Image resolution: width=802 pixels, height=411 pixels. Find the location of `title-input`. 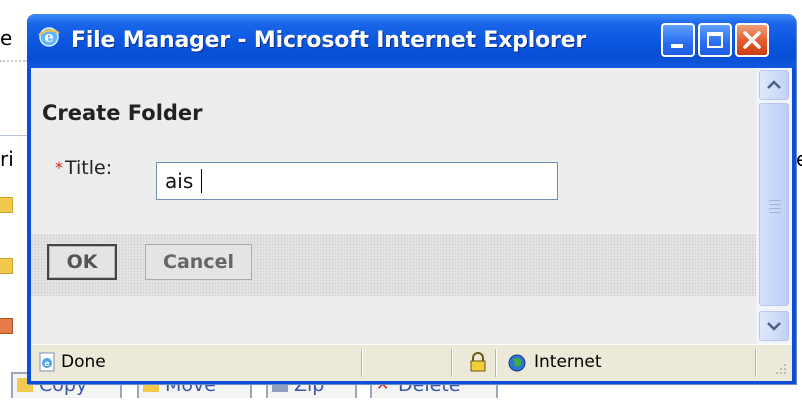

title-input is located at coordinates (357, 181).